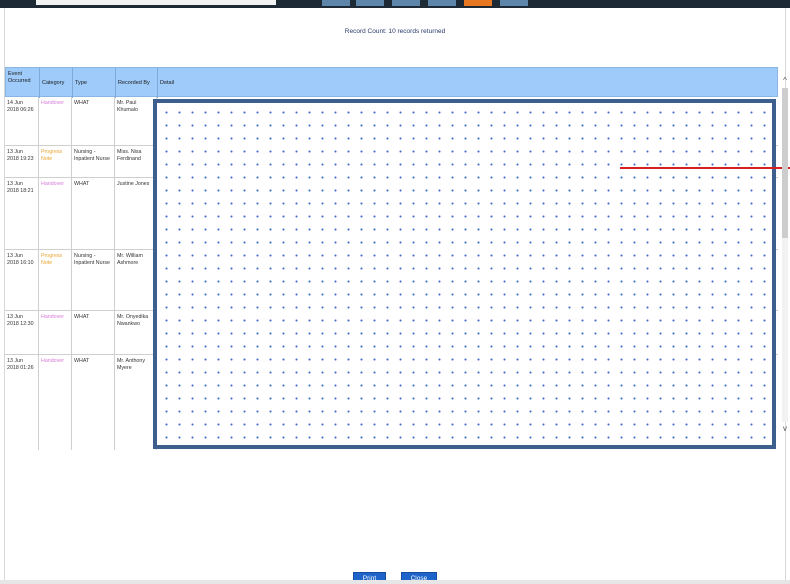 This screenshot has height=584, width=790. I want to click on chevron-up-icon: ^, so click(785, 81).